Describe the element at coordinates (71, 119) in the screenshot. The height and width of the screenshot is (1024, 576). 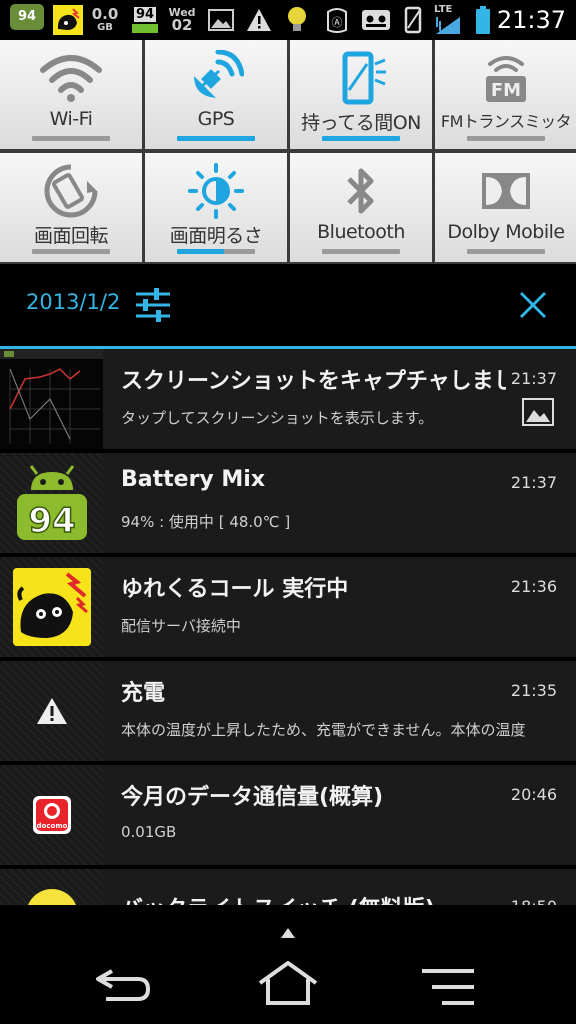
I see `tile-wifi-label: Wi-Fi` at that location.